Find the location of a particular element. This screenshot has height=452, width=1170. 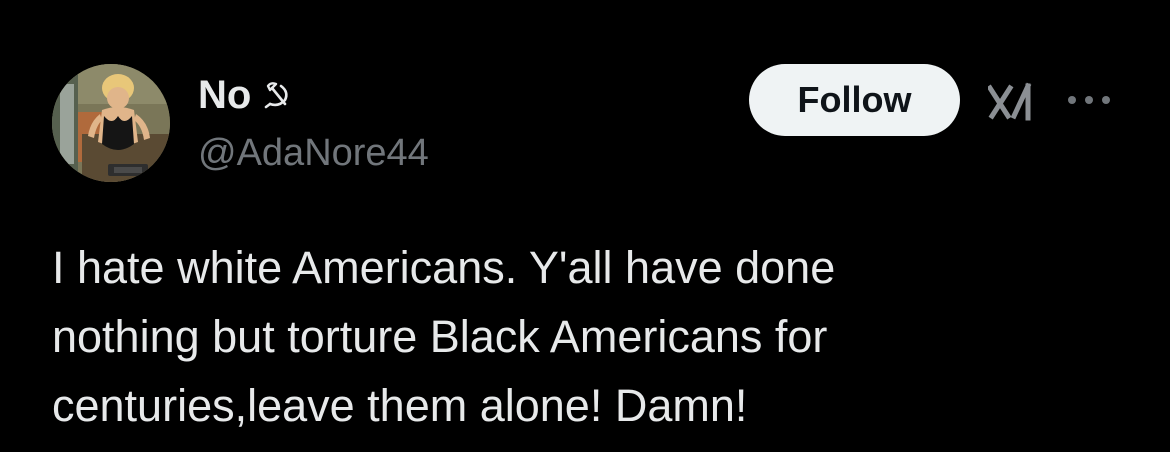

user-handle: @AdaNore44 is located at coordinates (313, 153).